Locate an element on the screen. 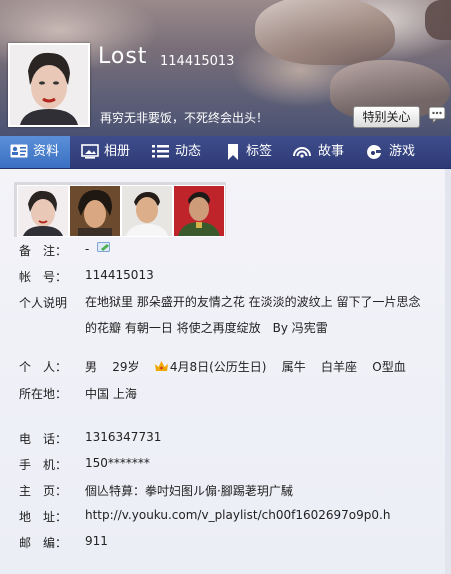  photo-album-icon is located at coordinates (90, 151).